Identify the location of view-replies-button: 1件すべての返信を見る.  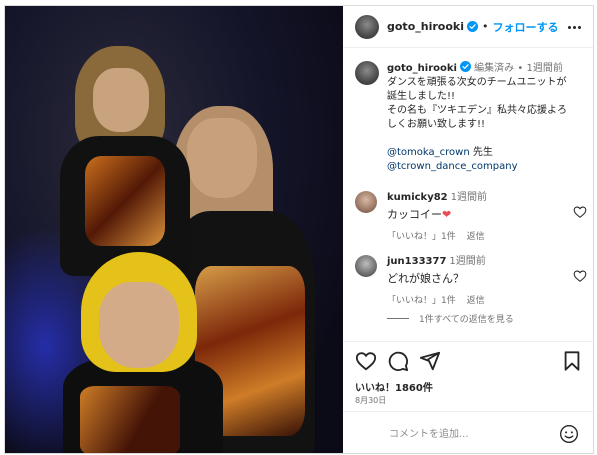
(450, 318).